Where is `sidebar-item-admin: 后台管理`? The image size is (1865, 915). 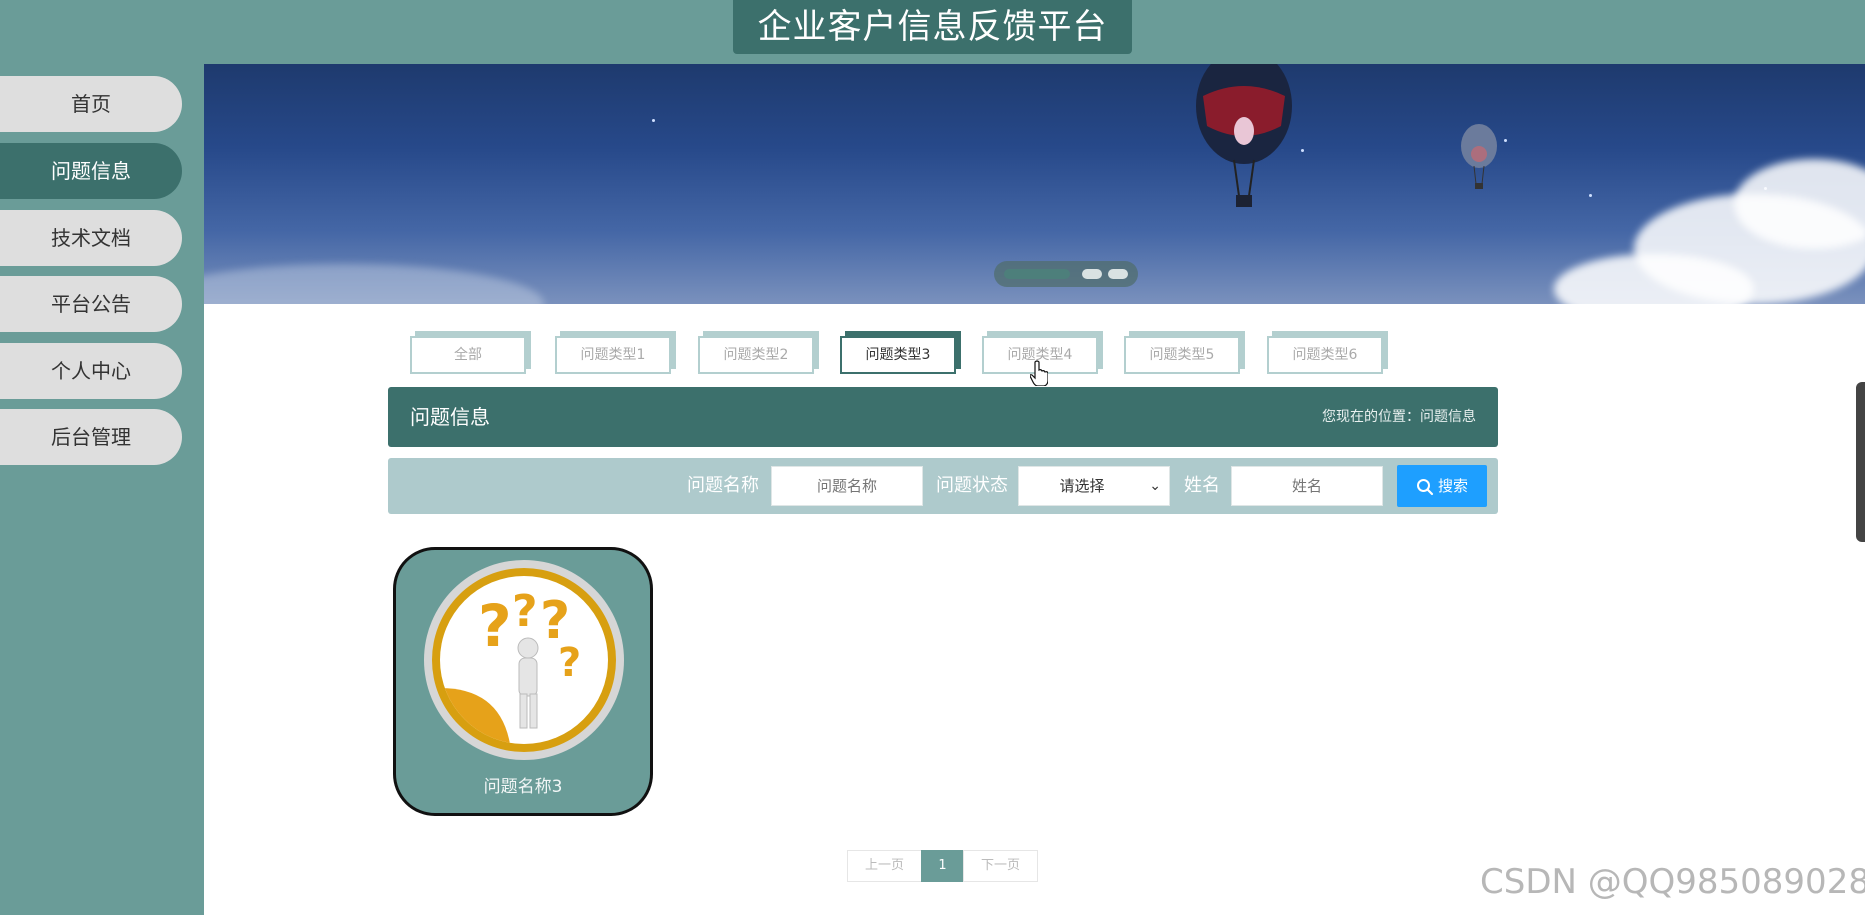
sidebar-item-admin: 后台管理 is located at coordinates (91, 437).